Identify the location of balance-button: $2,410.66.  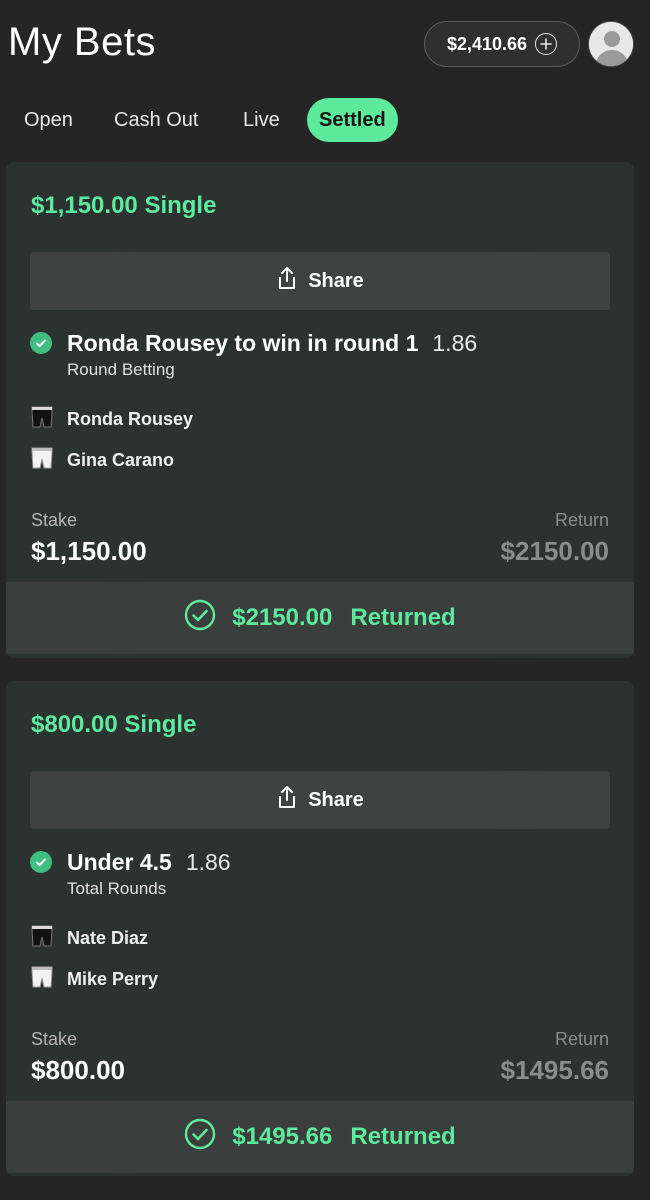
(502, 44).